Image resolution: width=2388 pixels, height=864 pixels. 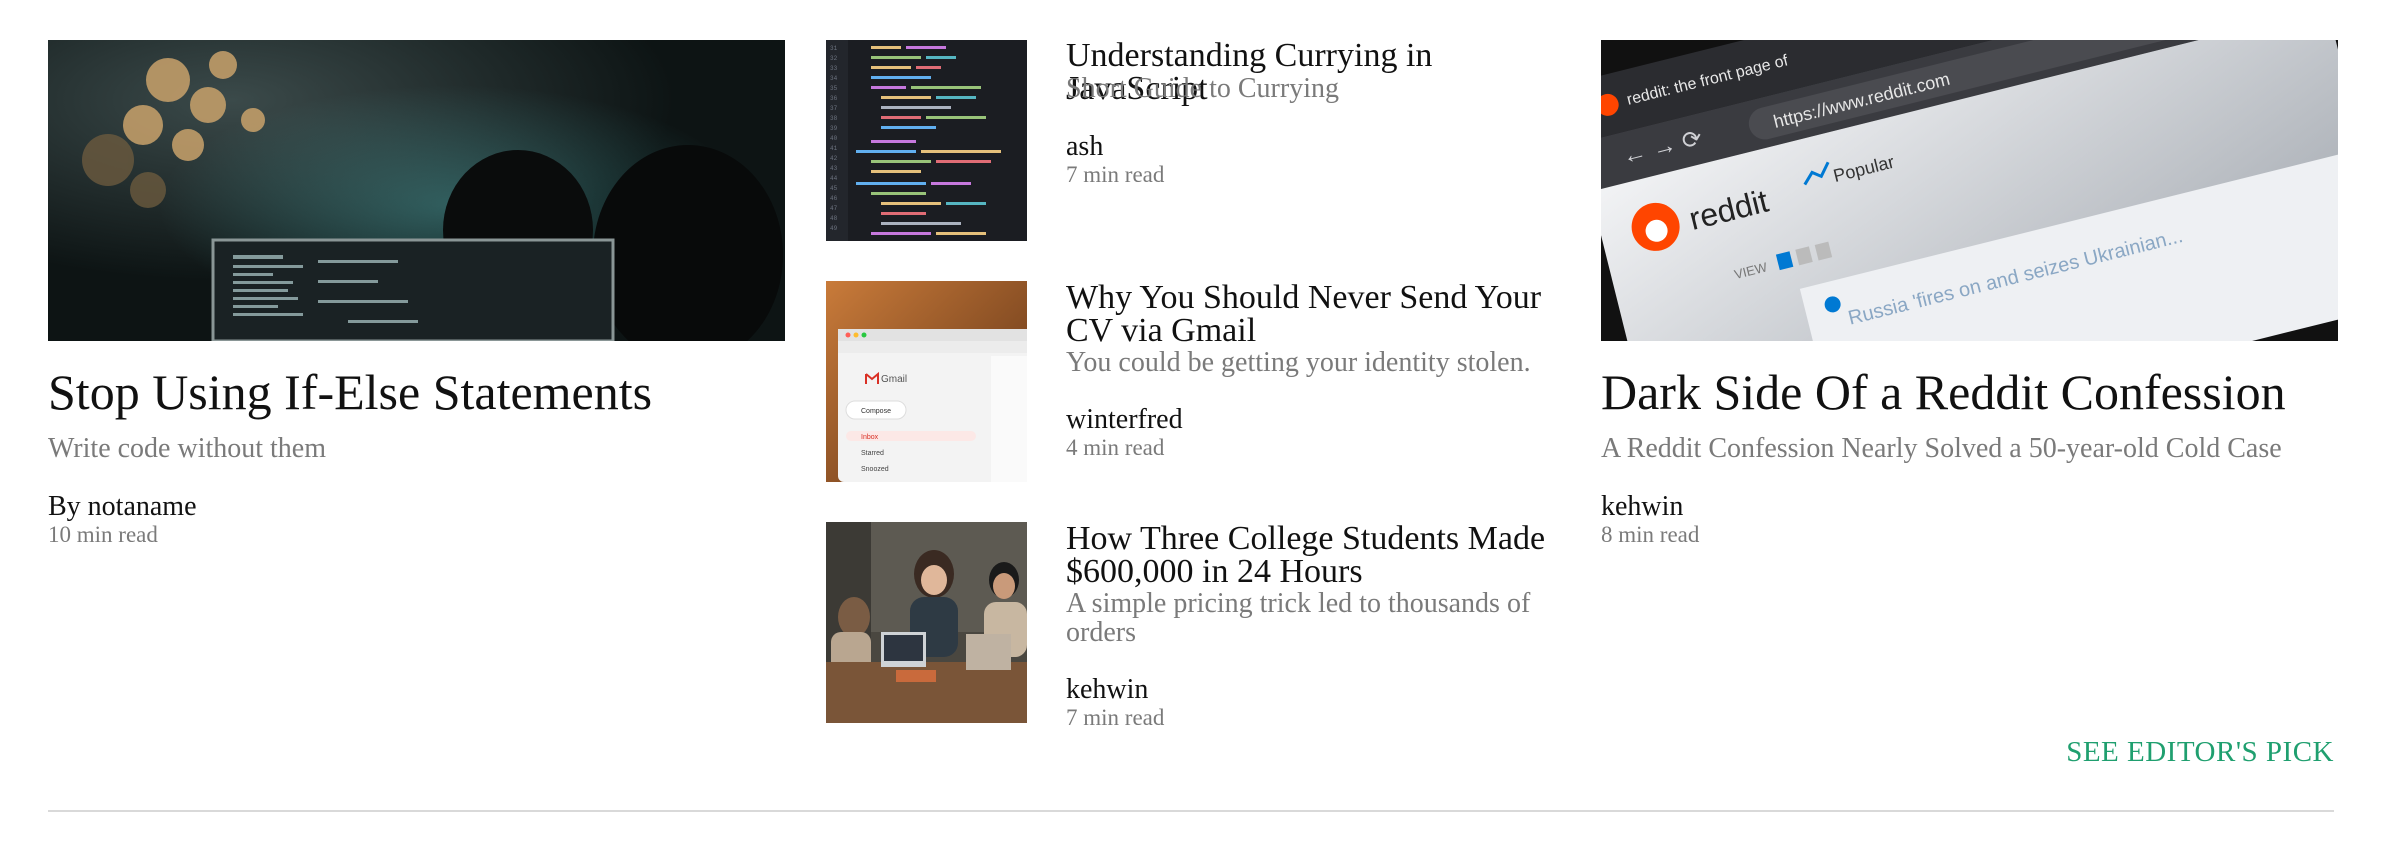 I want to click on svg-text: 32, so click(x=834, y=58).